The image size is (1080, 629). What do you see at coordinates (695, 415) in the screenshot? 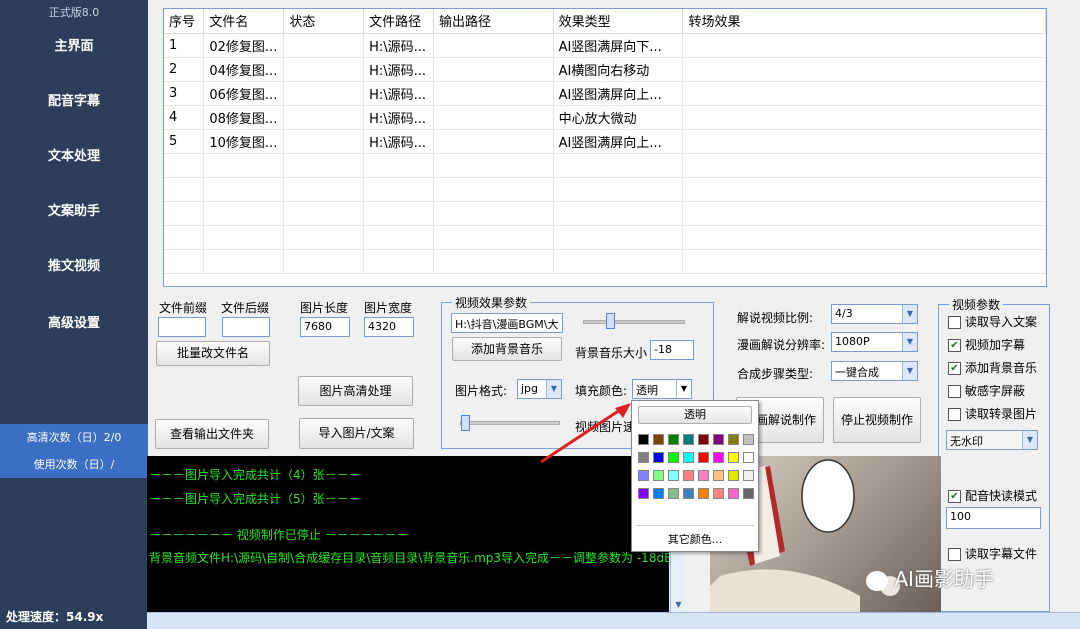
I see `transparent-option: 透明` at bounding box center [695, 415].